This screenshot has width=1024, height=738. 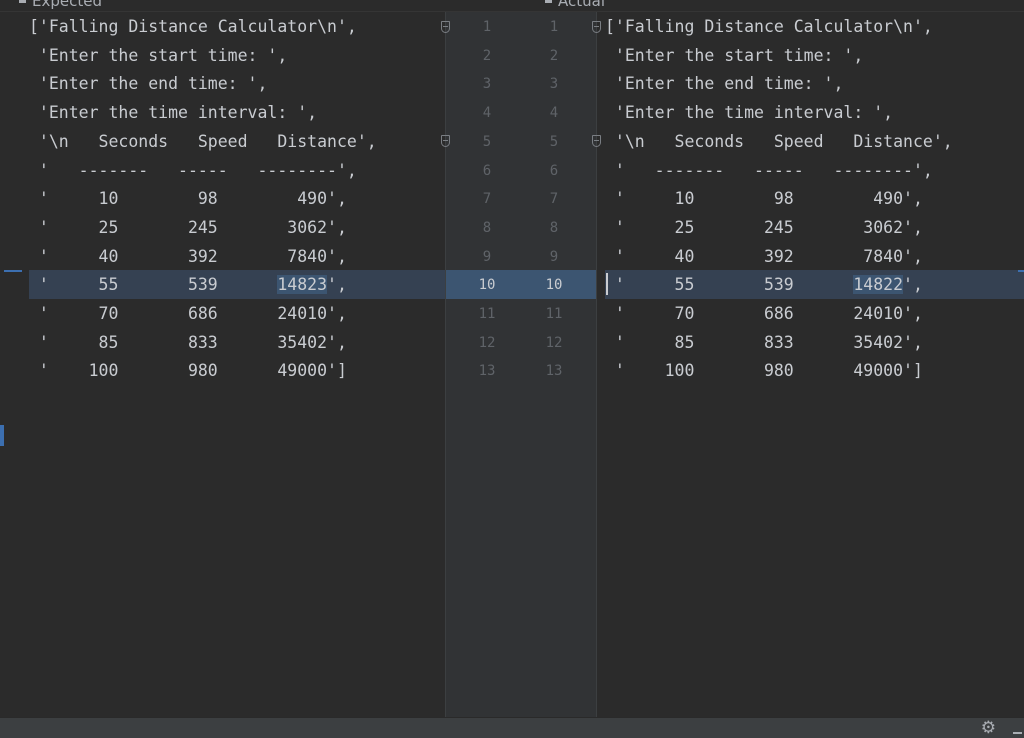 I want to click on expected-code-line: 'Enter the start time: ',, so click(x=158, y=55).